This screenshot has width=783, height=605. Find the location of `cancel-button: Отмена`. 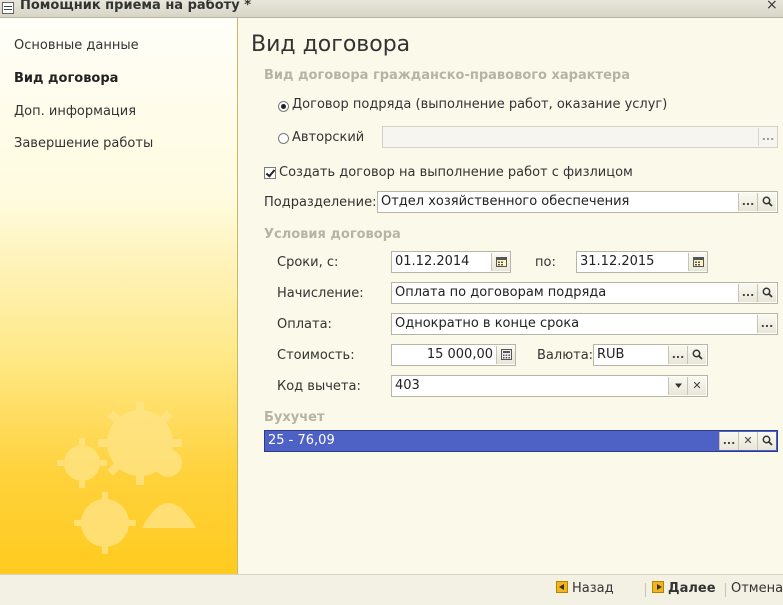

cancel-button: Отмена is located at coordinates (757, 589).